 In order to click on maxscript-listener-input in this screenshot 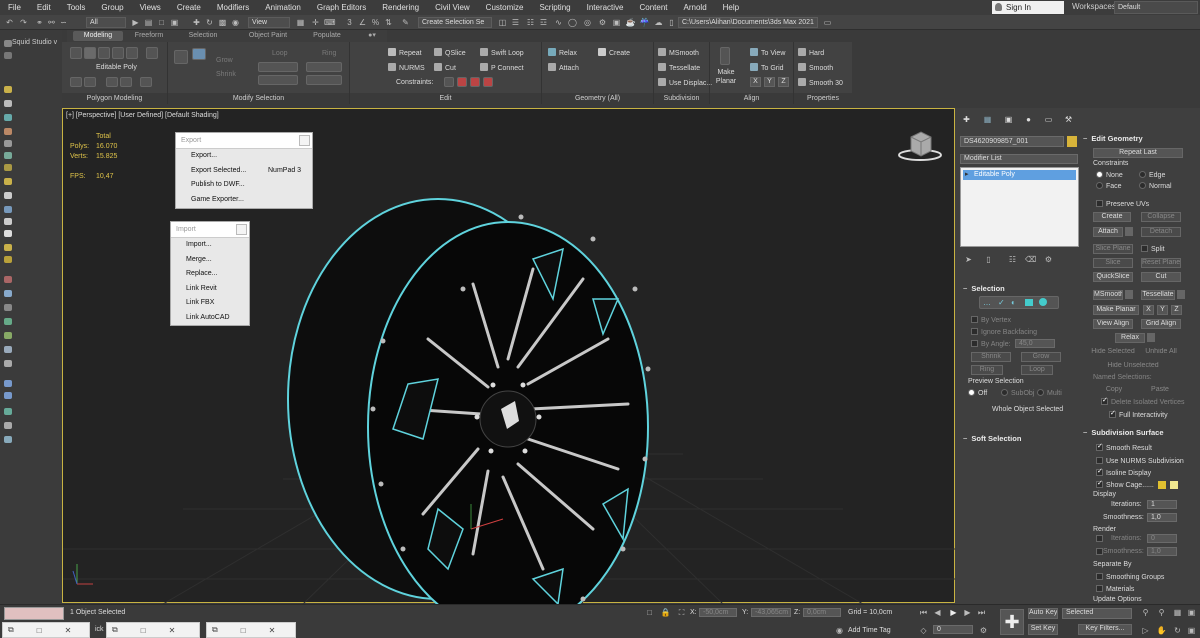, I will do `click(34, 613)`.